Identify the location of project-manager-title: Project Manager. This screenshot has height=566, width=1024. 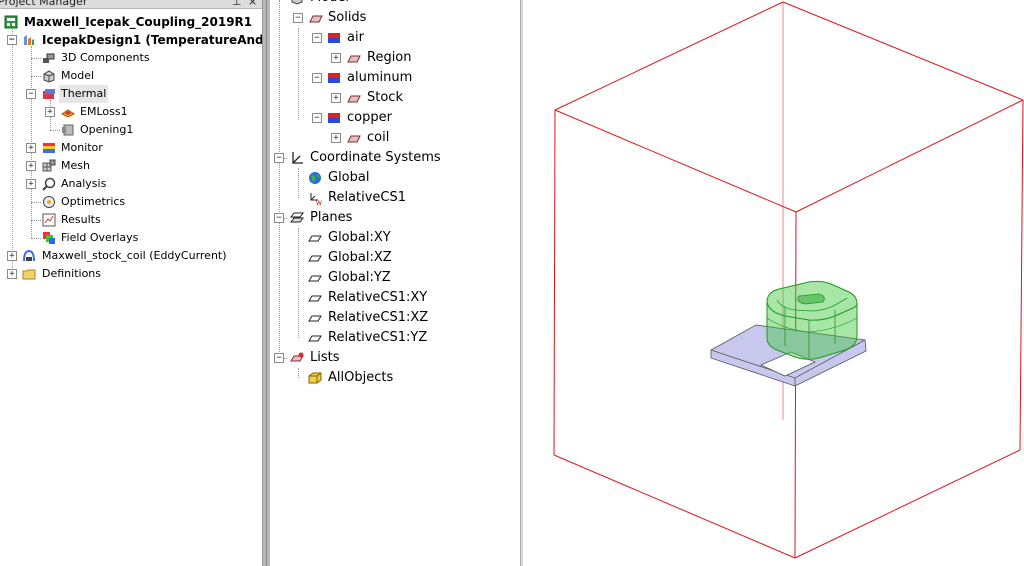
(44, 4).